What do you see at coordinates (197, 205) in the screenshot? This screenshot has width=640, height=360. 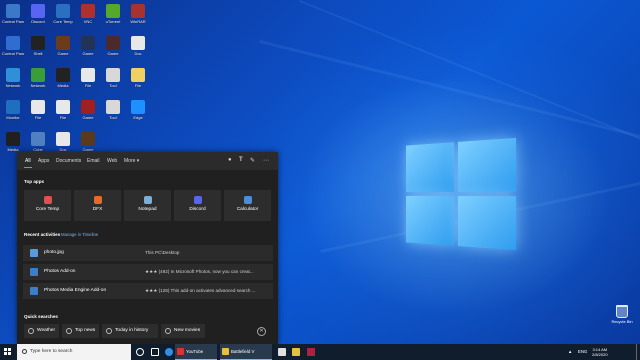 I see `top-app-tile: Discord` at bounding box center [197, 205].